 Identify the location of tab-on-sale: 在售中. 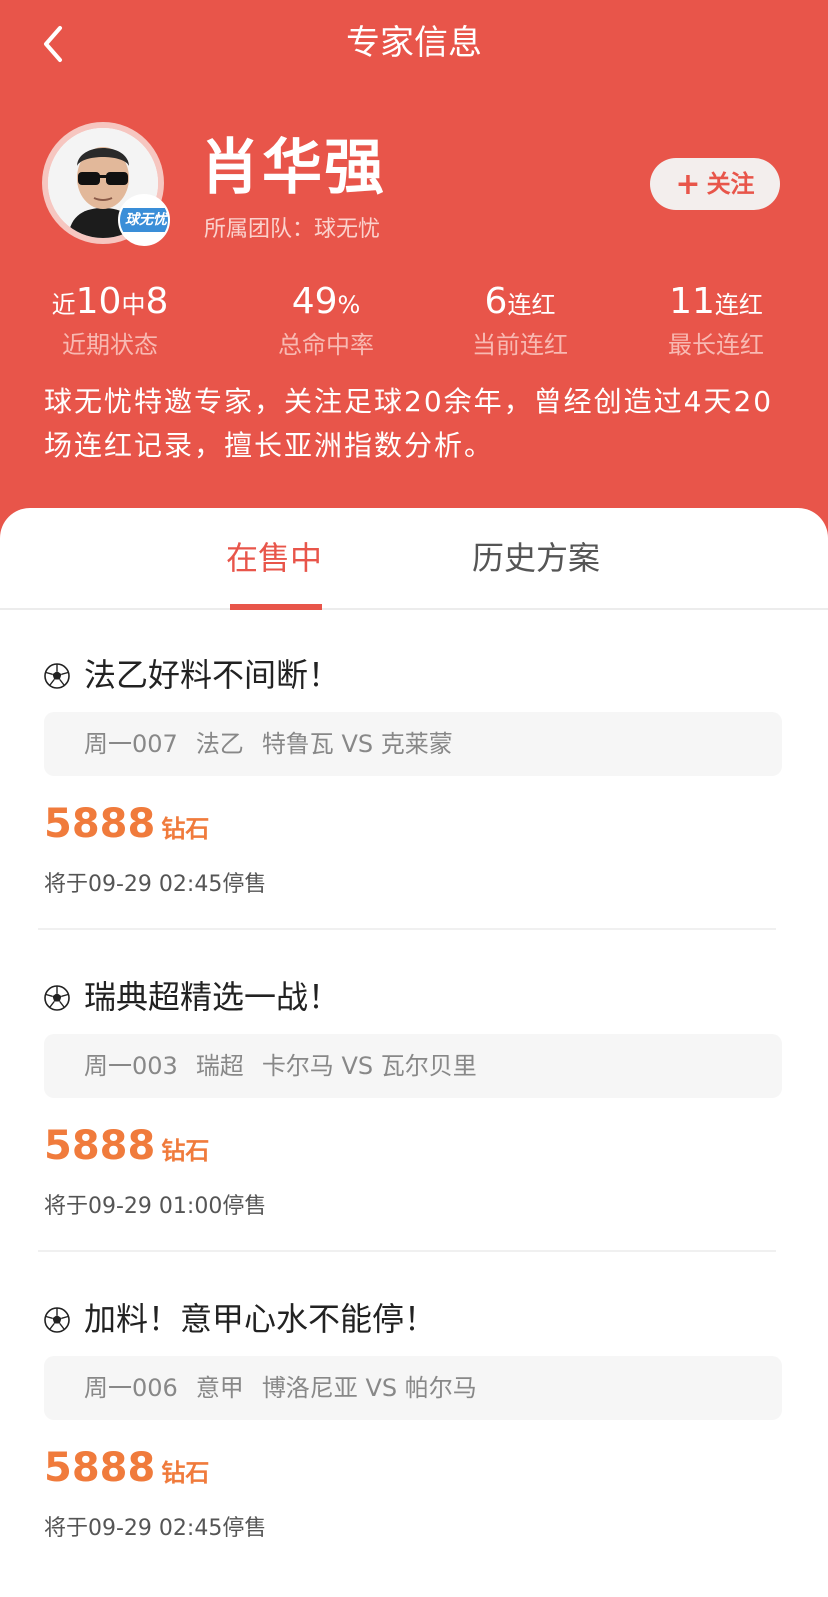
(274, 558).